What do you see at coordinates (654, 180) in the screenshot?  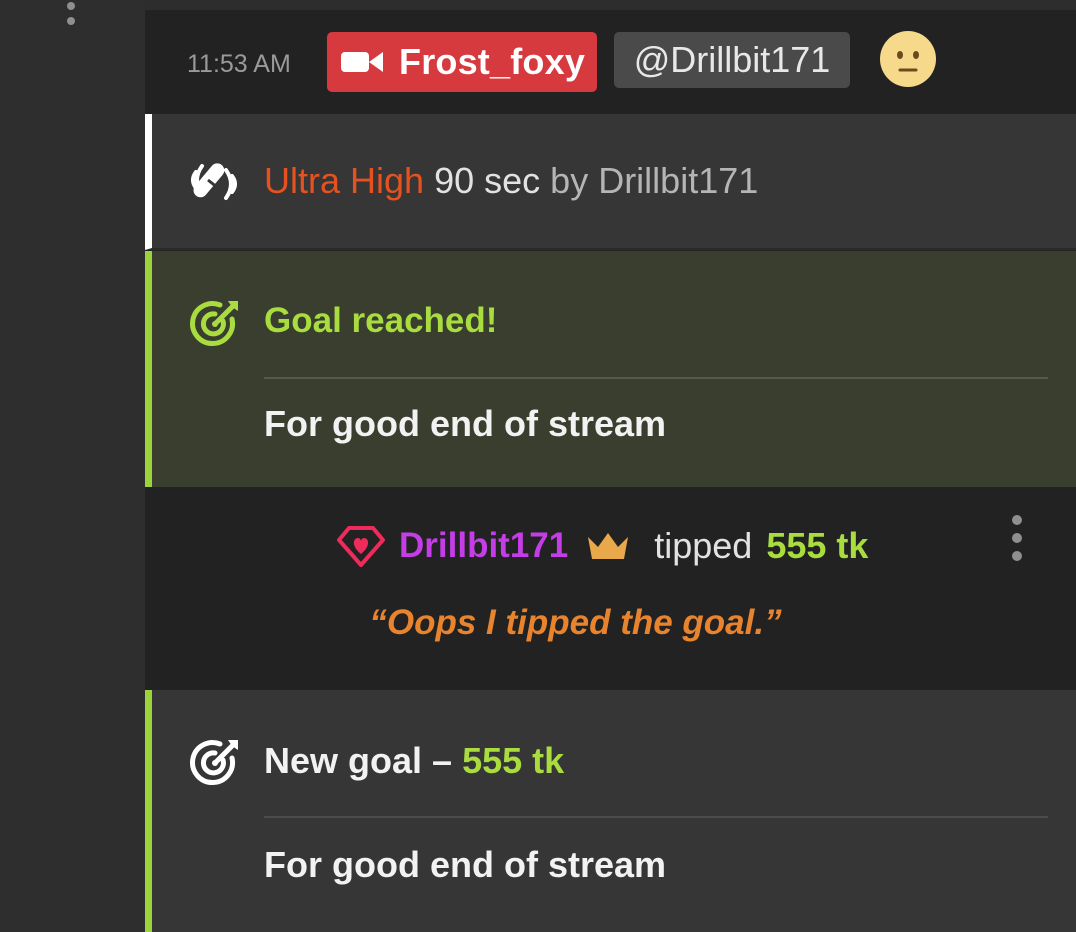 I see `vibe-by-user: by Drillbit171` at bounding box center [654, 180].